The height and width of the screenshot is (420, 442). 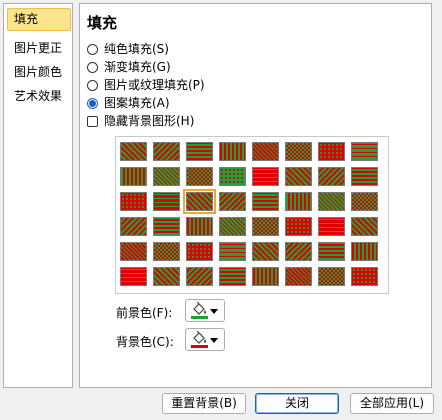 I want to click on gradient-fill-option: 渐变填充(G), so click(x=129, y=67).